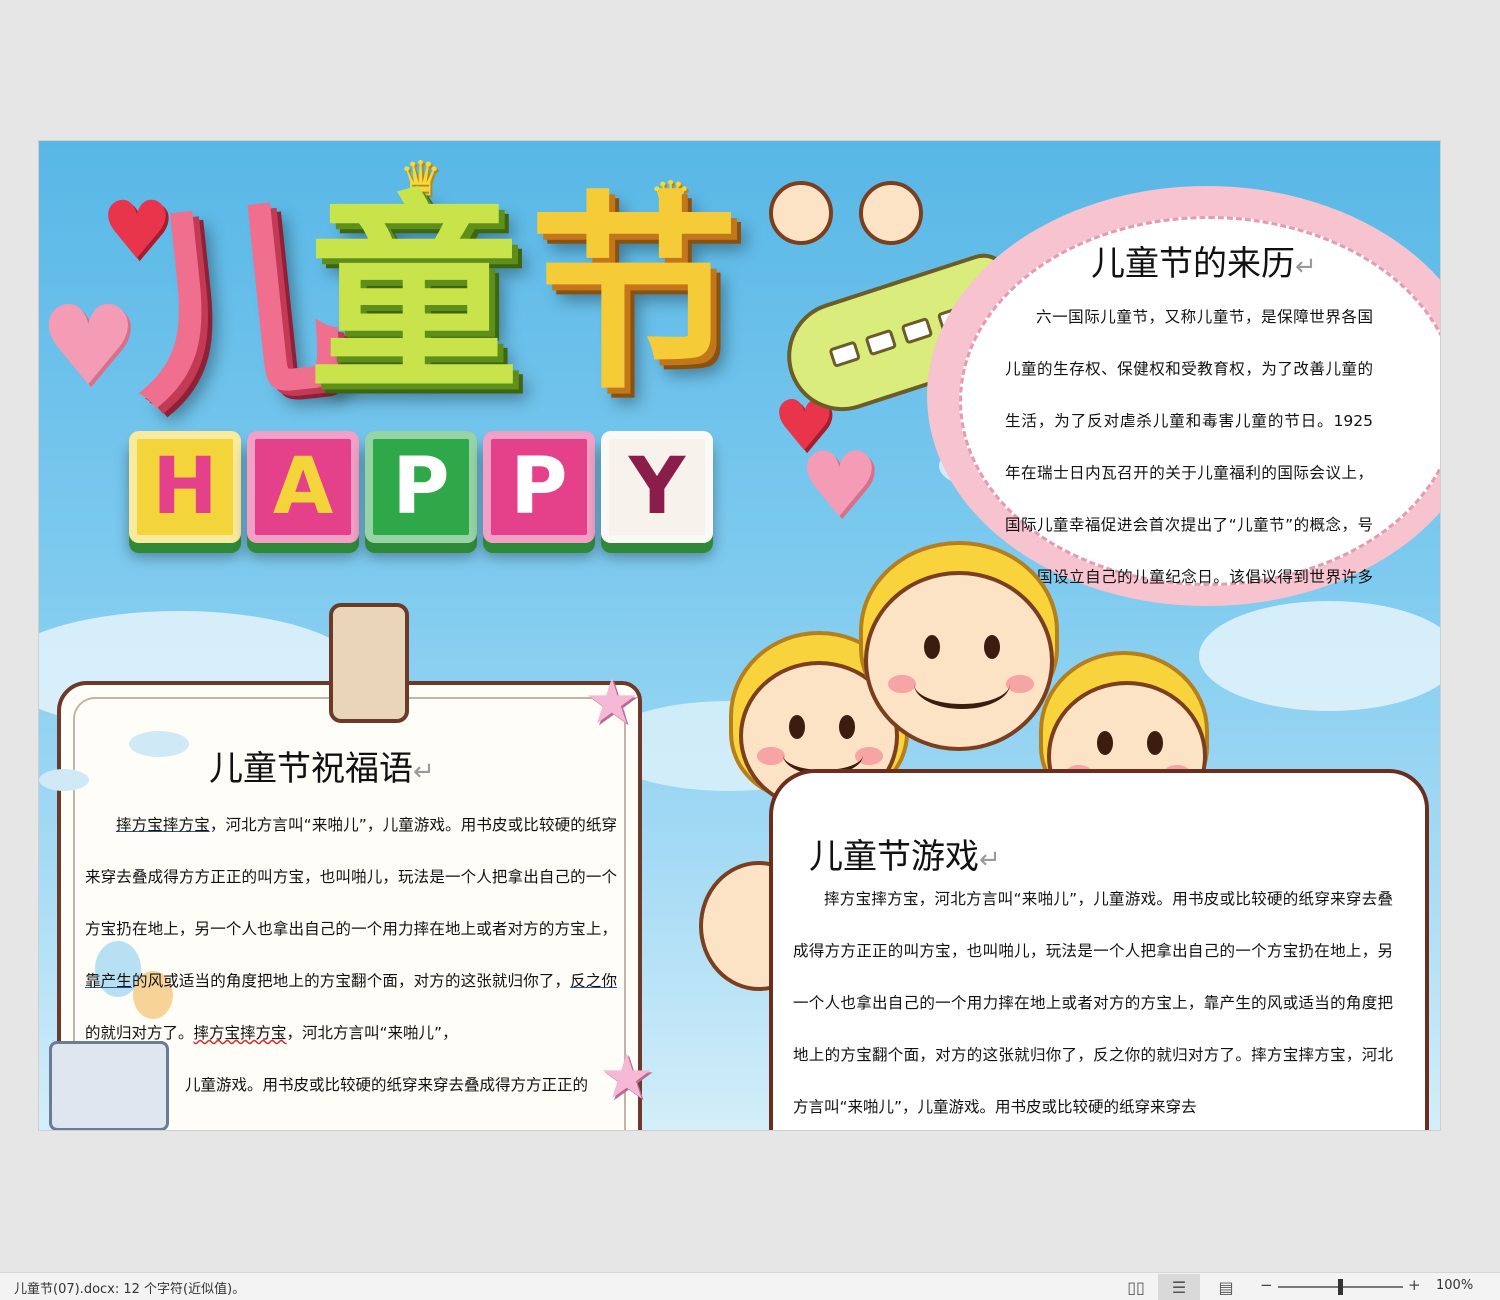 This screenshot has height=1300, width=1500. I want to click on paper-clip-illustration, so click(369, 663).